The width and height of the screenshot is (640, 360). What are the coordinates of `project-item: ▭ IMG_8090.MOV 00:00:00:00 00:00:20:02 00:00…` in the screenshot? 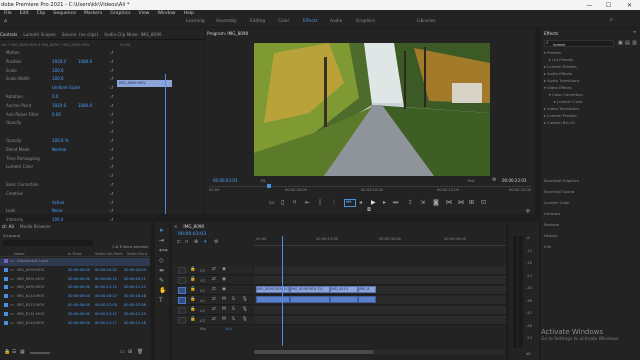 It's located at (75, 271).